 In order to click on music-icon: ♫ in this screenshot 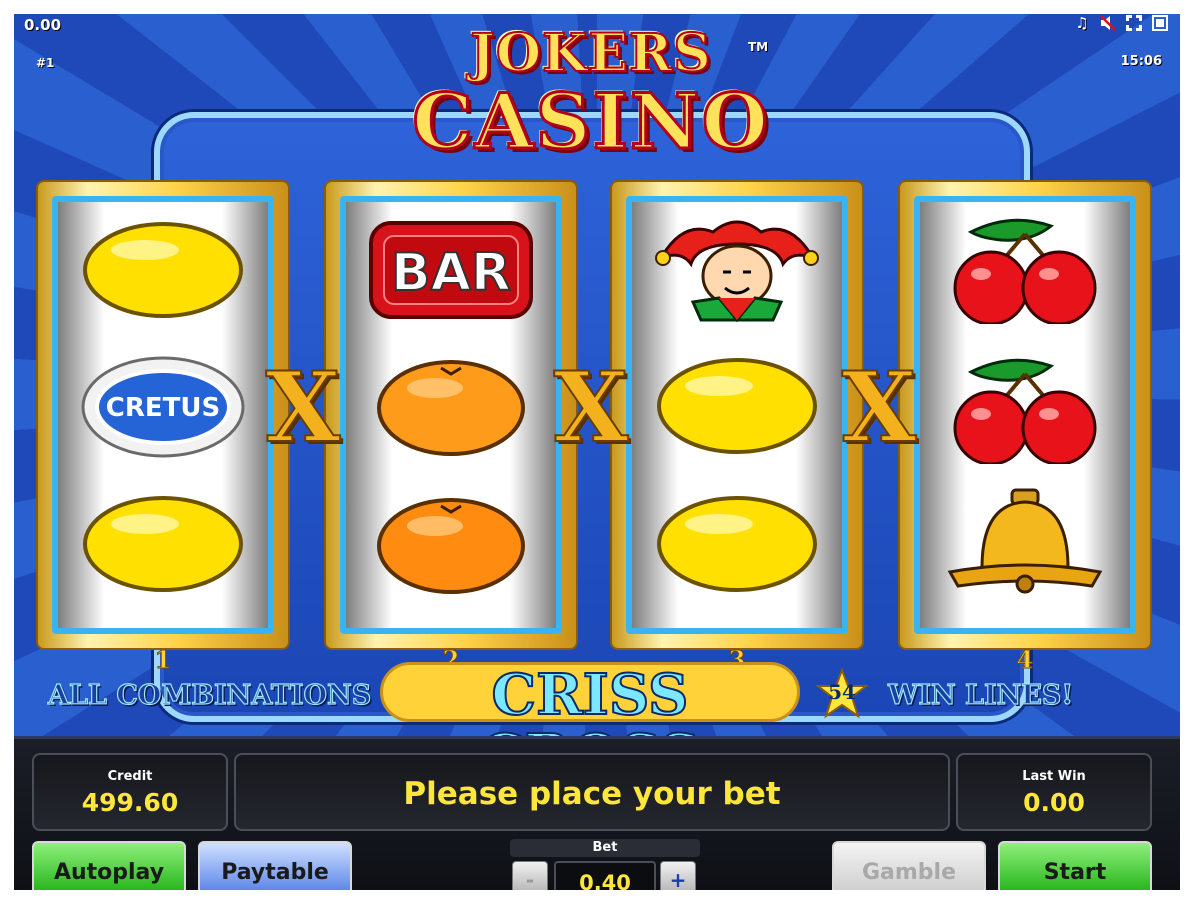, I will do `click(1082, 23)`.